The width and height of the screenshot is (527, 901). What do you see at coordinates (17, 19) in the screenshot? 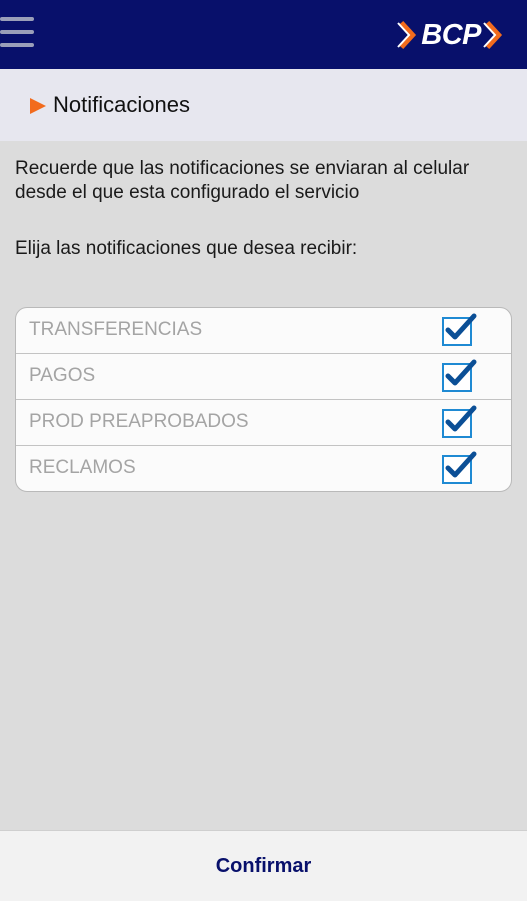
I see `hamburger-menu-icon` at bounding box center [17, 19].